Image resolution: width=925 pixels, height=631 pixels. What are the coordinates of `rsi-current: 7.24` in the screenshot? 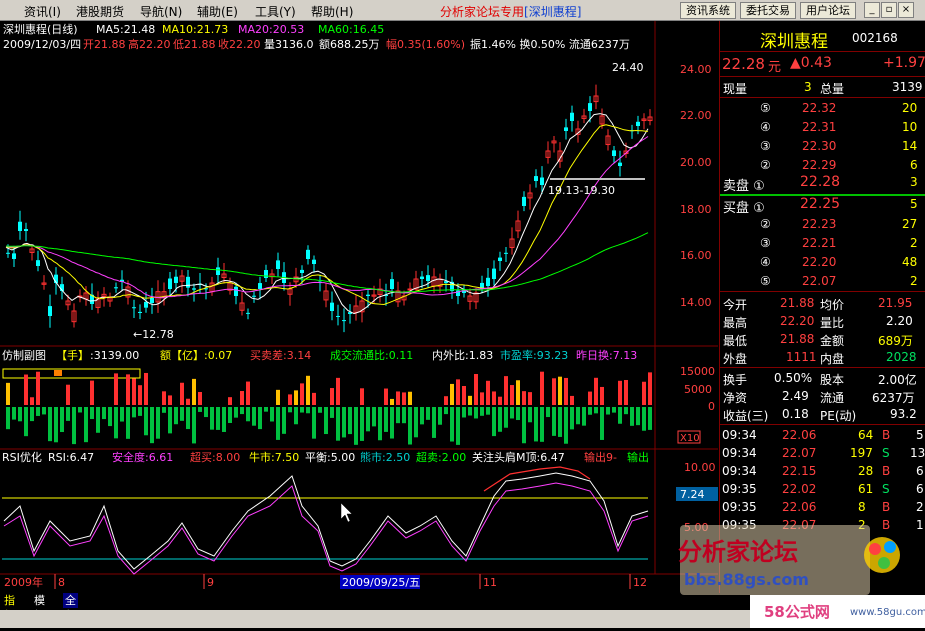 It's located at (692, 494).